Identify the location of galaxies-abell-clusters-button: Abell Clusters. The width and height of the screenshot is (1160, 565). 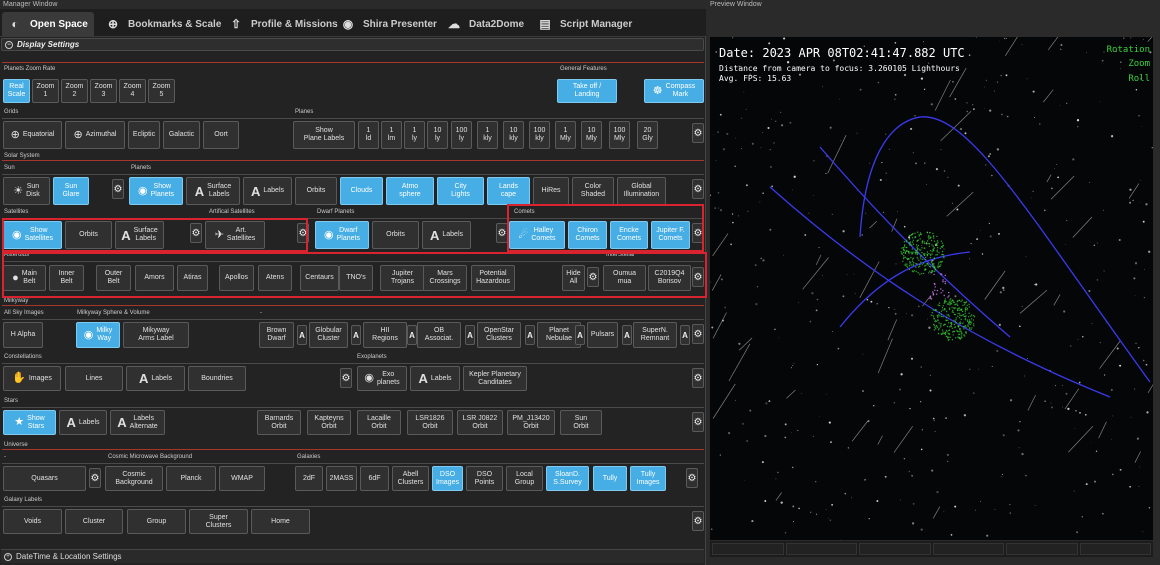
(410, 478).